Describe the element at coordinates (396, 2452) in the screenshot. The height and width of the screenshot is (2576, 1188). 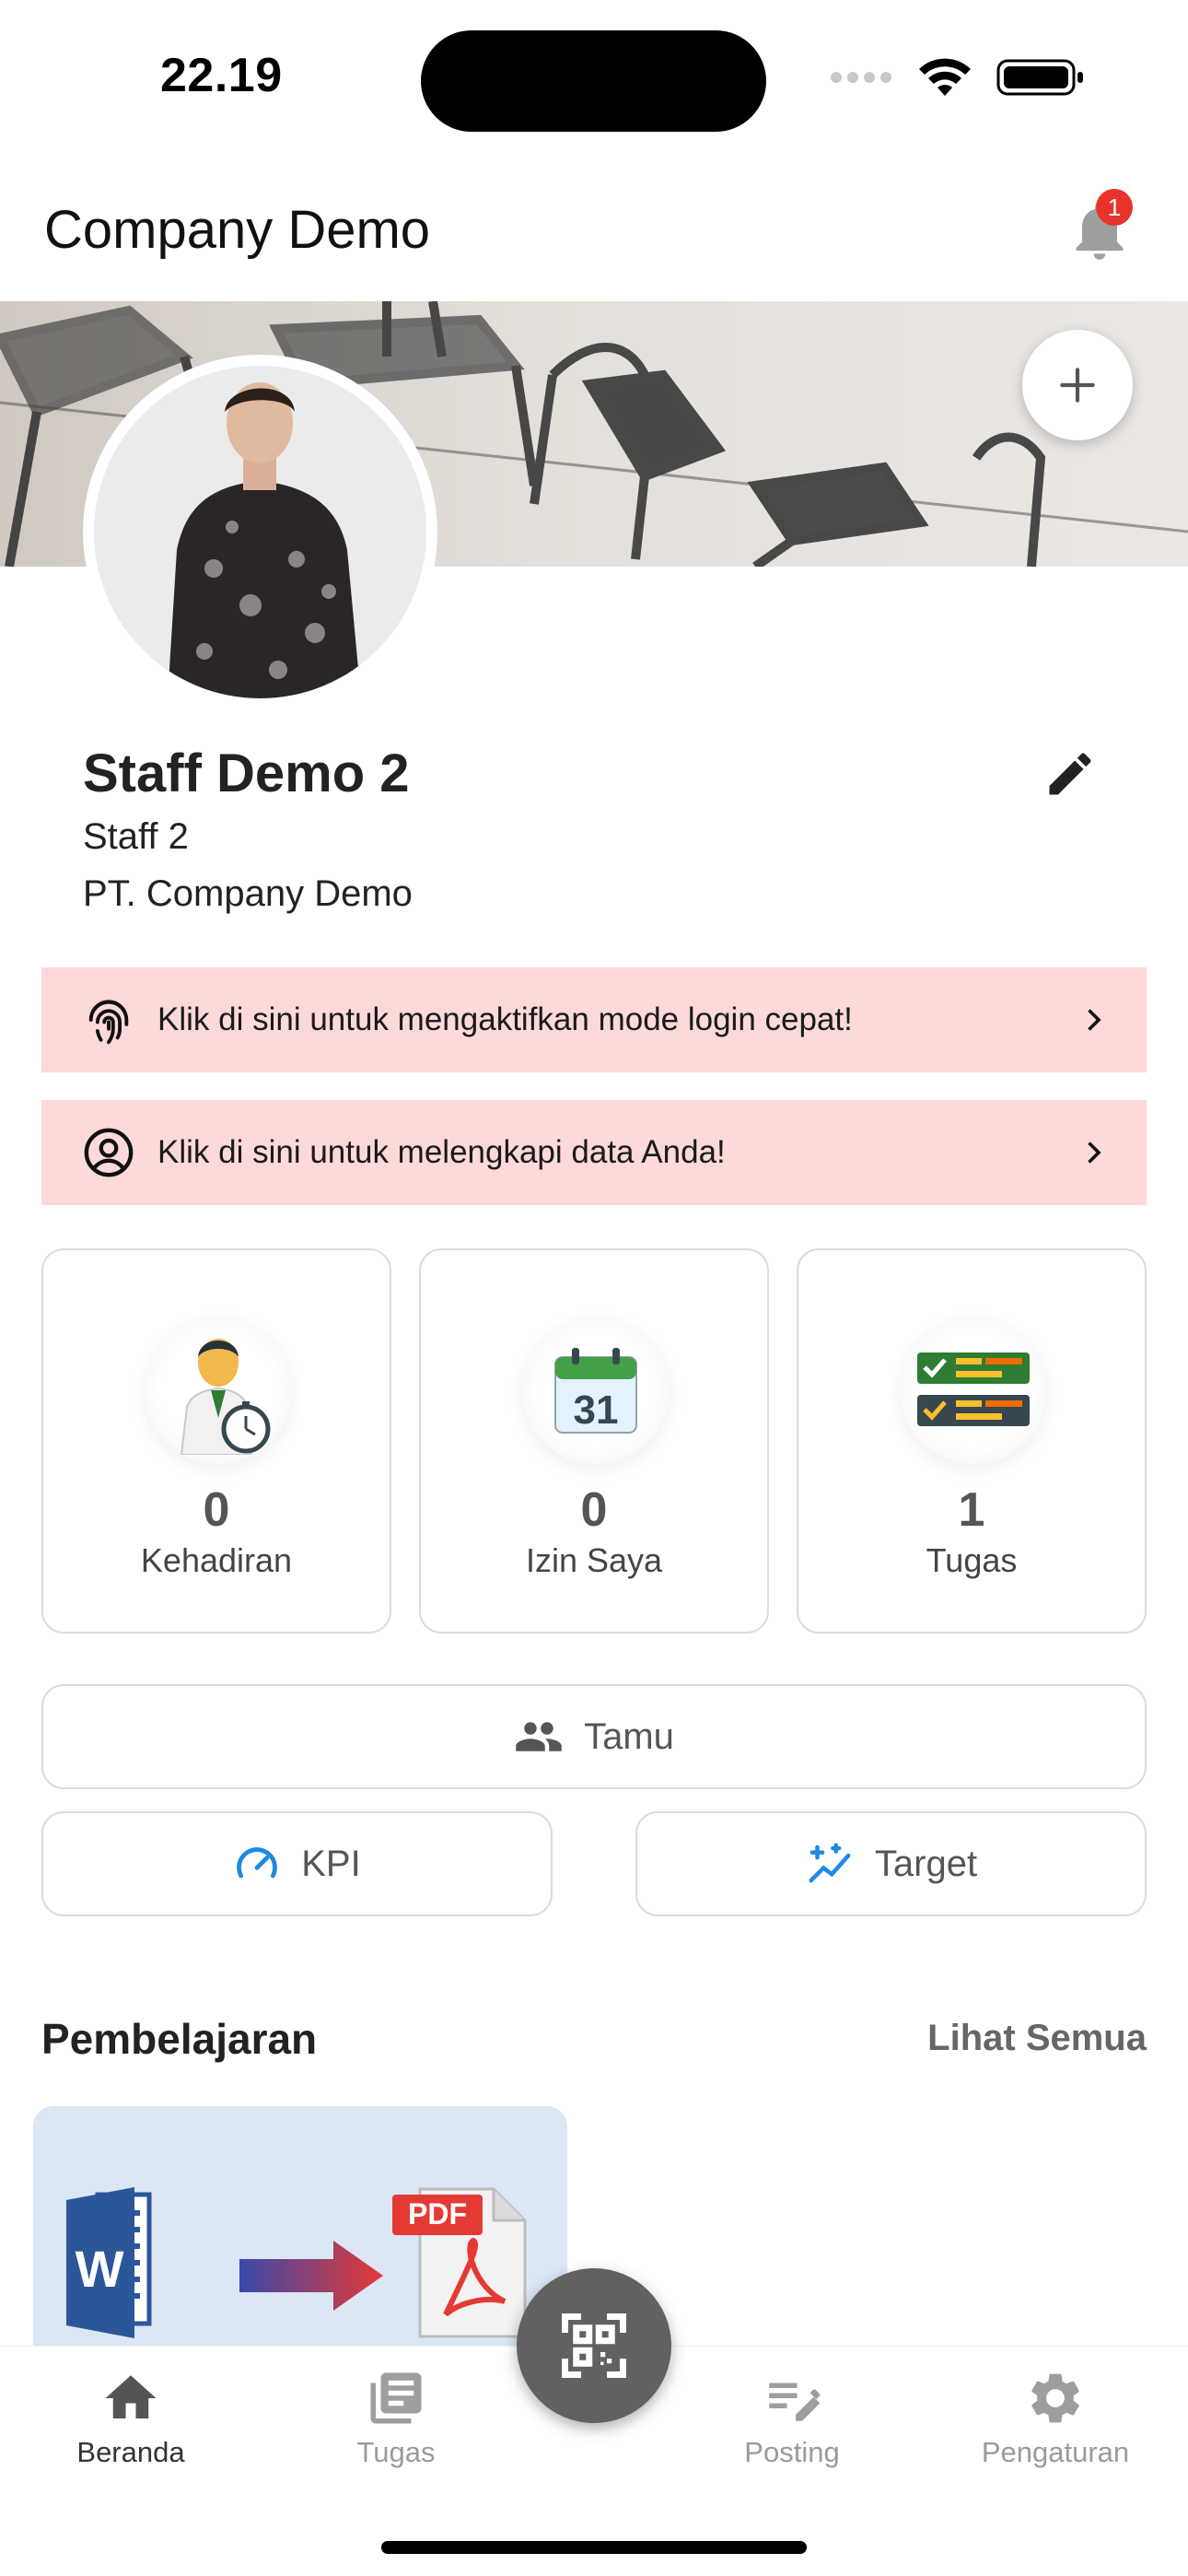
I see `nav-tasks-label: Tugas` at that location.